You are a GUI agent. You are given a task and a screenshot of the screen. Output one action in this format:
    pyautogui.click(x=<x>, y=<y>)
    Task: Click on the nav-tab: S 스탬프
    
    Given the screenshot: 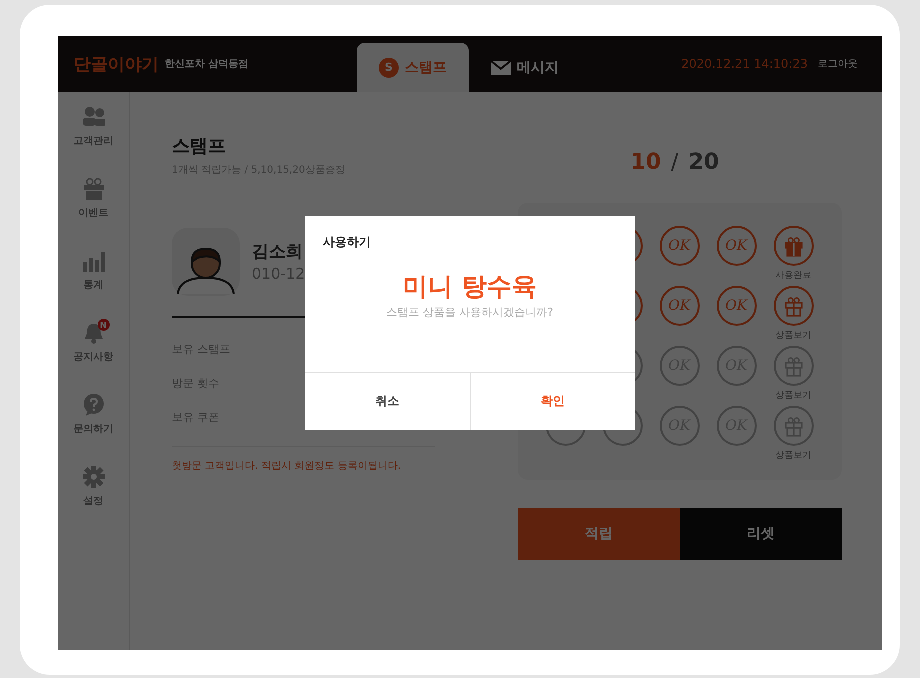 What is the action you would take?
    pyautogui.click(x=413, y=67)
    